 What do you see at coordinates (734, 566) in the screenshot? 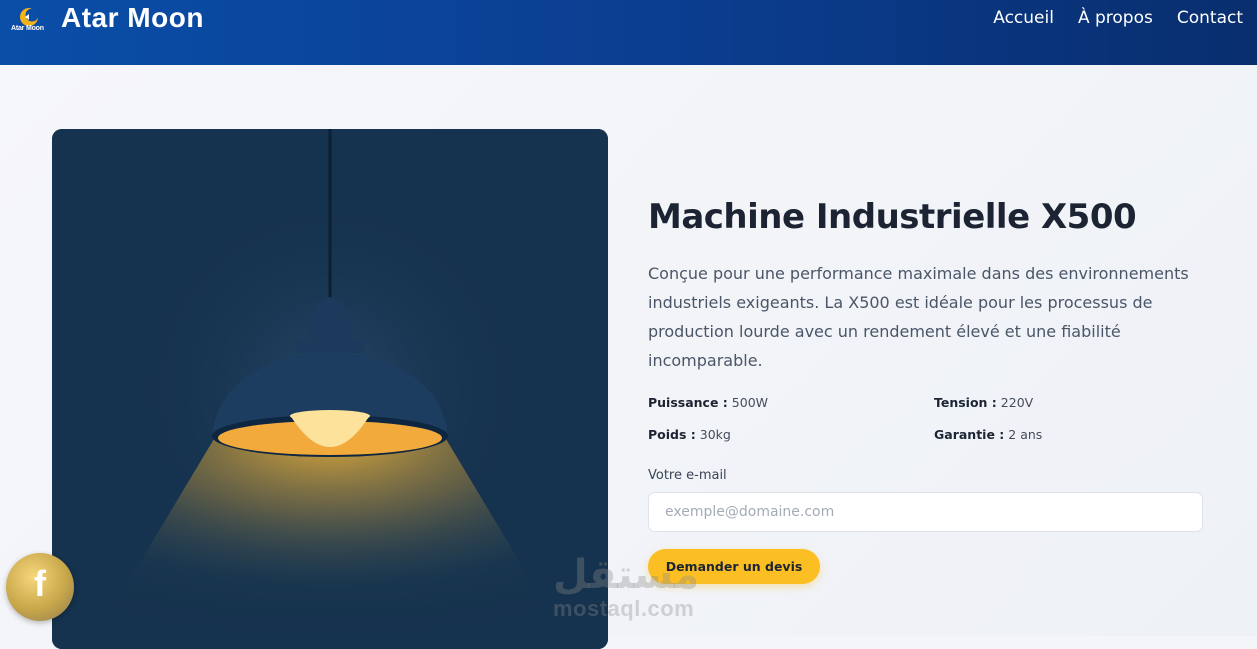
I see `request-quote-button: Demander un devis` at bounding box center [734, 566].